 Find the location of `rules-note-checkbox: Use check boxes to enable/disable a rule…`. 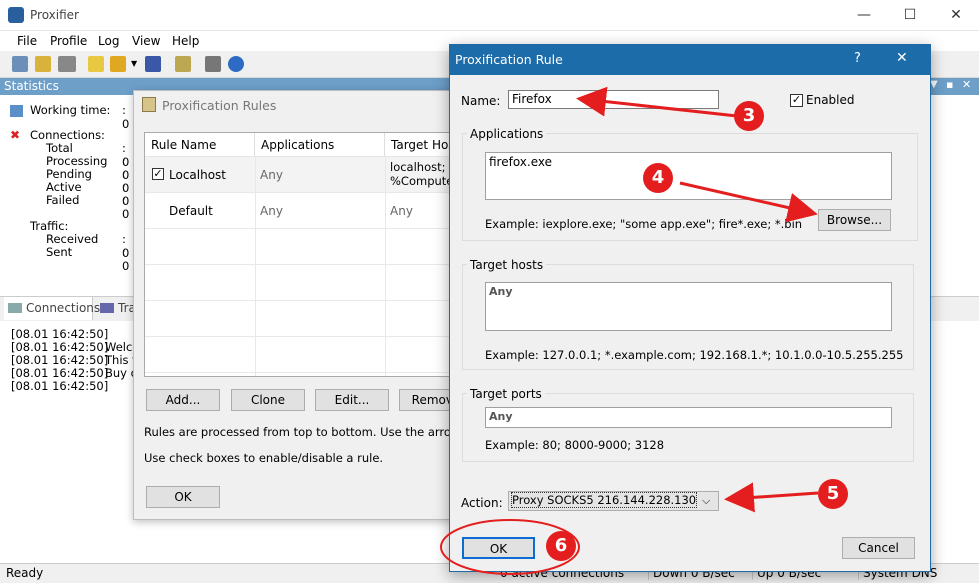

rules-note-checkbox: Use check boxes to enable/disable a rule… is located at coordinates (264, 458).